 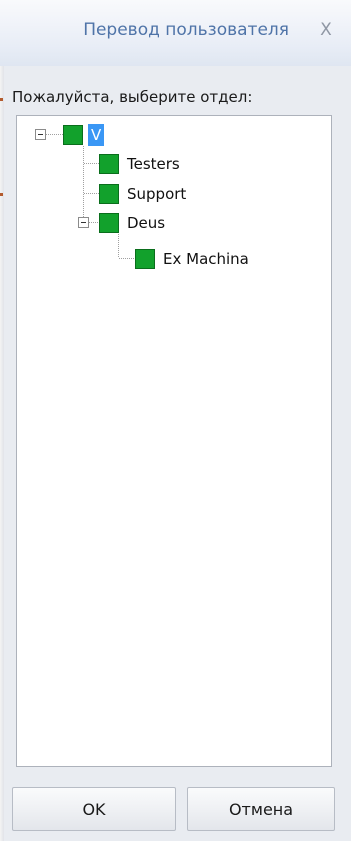 I want to click on tree-node-support: Support, so click(x=144, y=194).